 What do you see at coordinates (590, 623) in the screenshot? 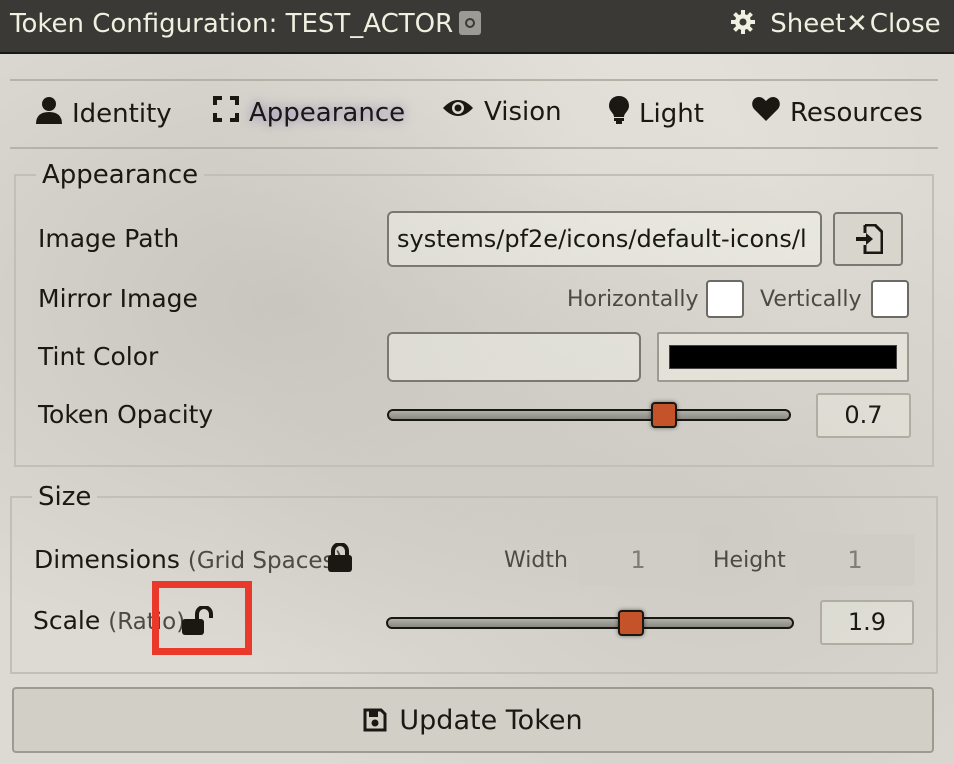
I see `scale-slider` at bounding box center [590, 623].